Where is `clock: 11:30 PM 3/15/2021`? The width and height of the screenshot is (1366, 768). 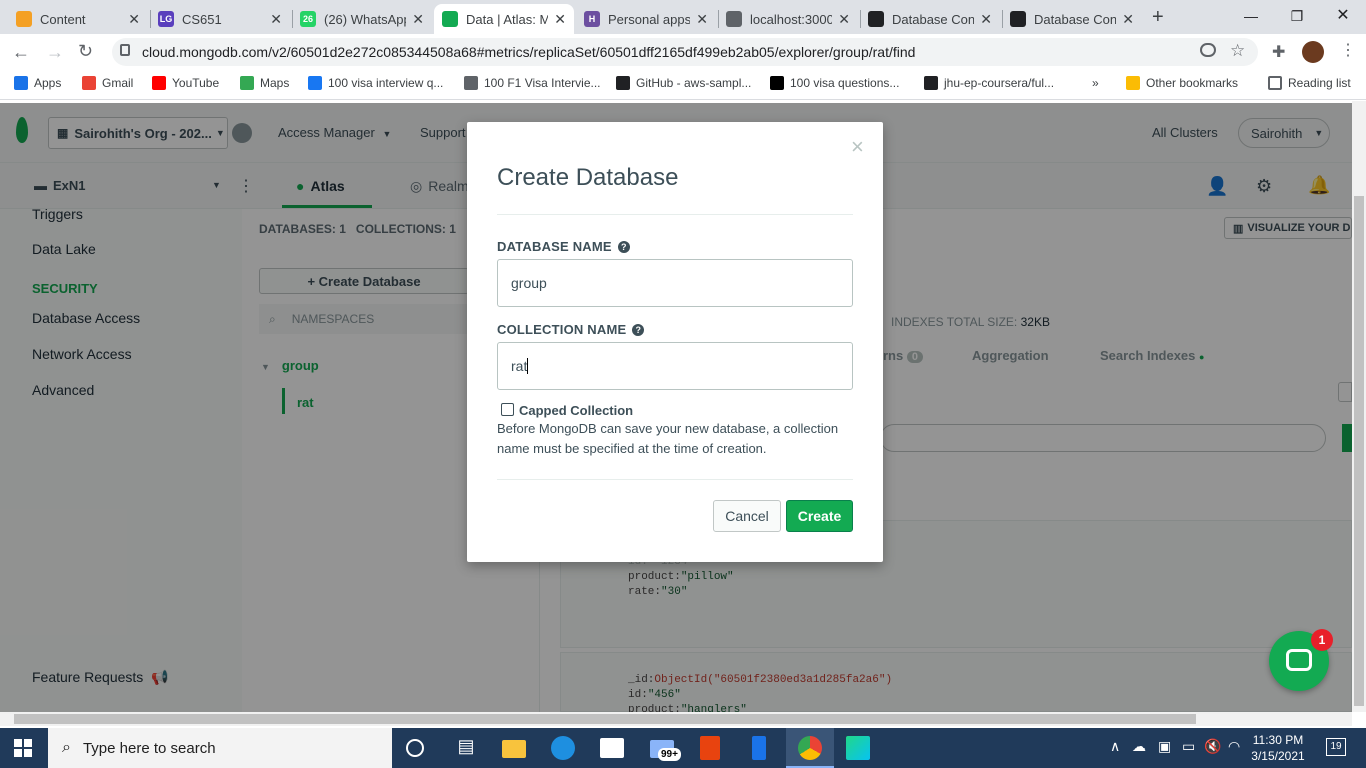
clock: 11:30 PM 3/15/2021 is located at coordinates (1278, 748).